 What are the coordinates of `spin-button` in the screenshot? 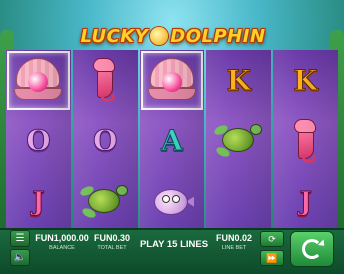 It's located at (312, 249).